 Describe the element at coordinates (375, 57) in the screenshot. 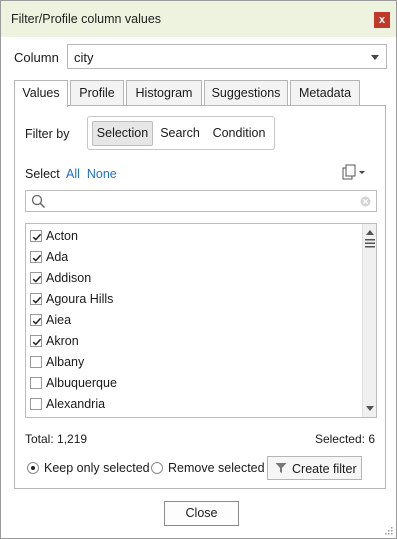

I see `dropdown-arrow-icon` at that location.